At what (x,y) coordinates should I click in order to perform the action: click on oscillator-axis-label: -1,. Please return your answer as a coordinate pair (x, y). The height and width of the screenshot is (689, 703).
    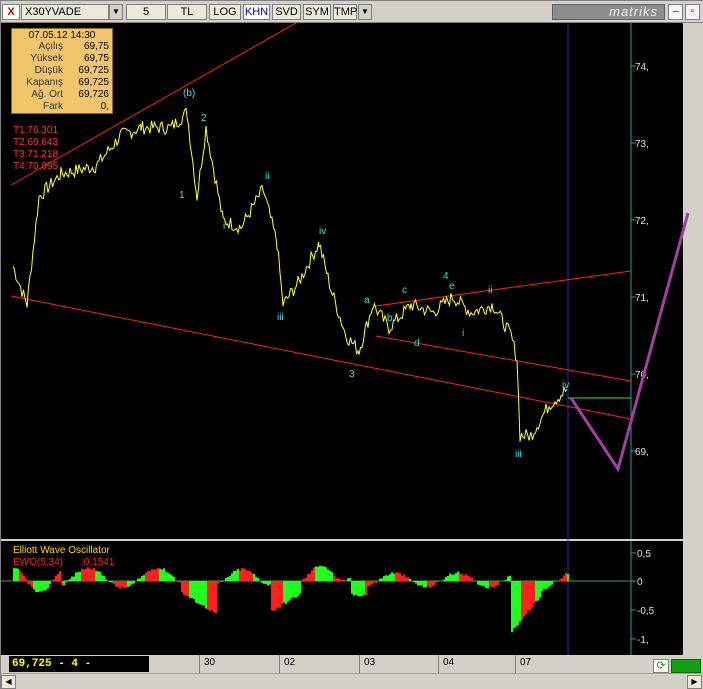
    Looking at the image, I should click on (643, 640).